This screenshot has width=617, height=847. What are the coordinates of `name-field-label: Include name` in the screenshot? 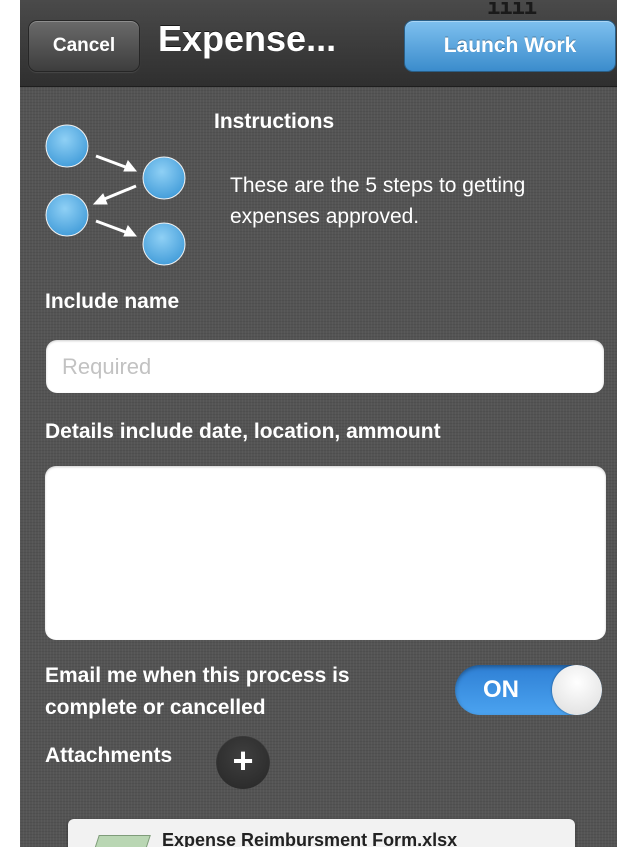 It's located at (112, 301).